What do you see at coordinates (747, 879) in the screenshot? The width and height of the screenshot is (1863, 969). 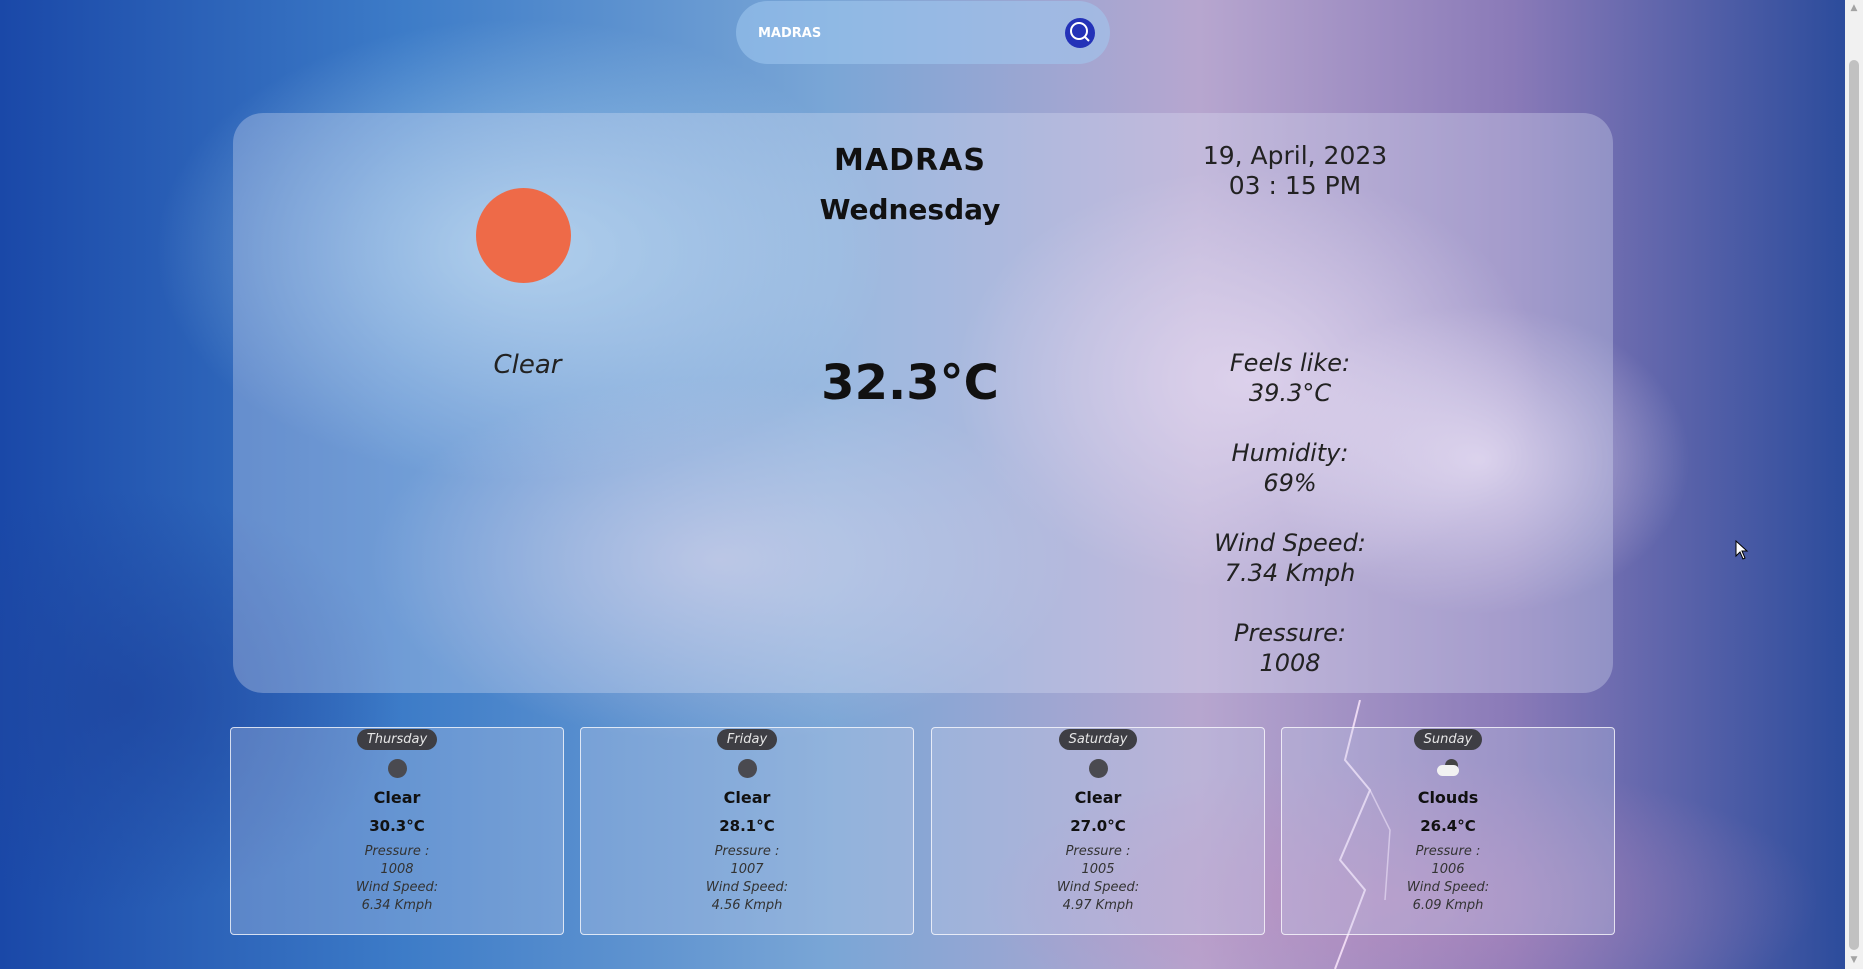 I see `forecast-details: Pressure : 1007 Wind Speed: 4.56 Kmph` at bounding box center [747, 879].